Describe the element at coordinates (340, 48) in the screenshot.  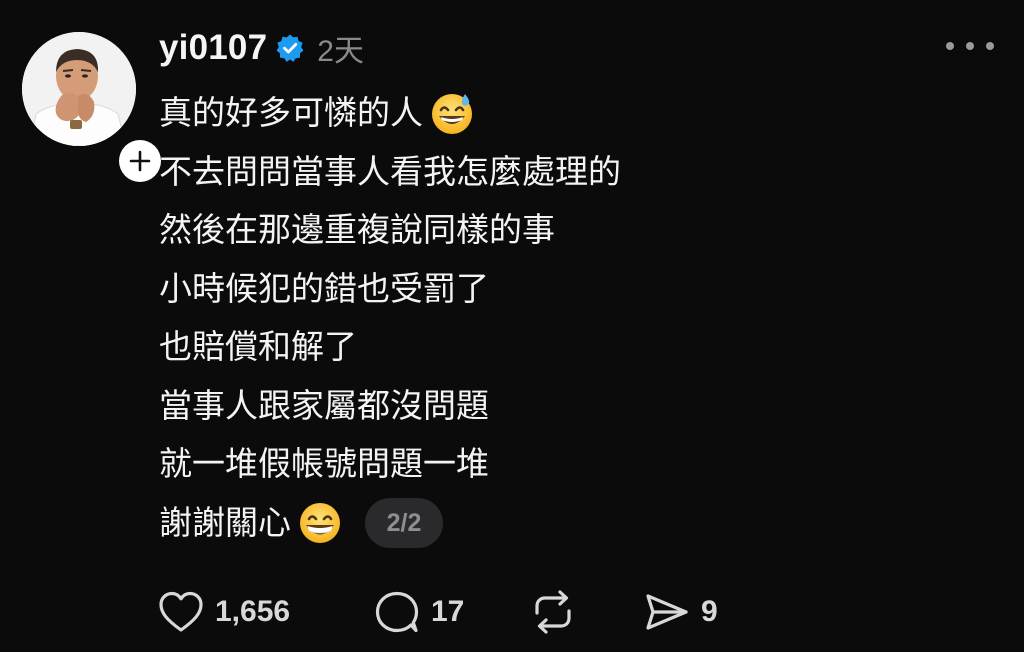
I see `post-timestamp: 2天` at that location.